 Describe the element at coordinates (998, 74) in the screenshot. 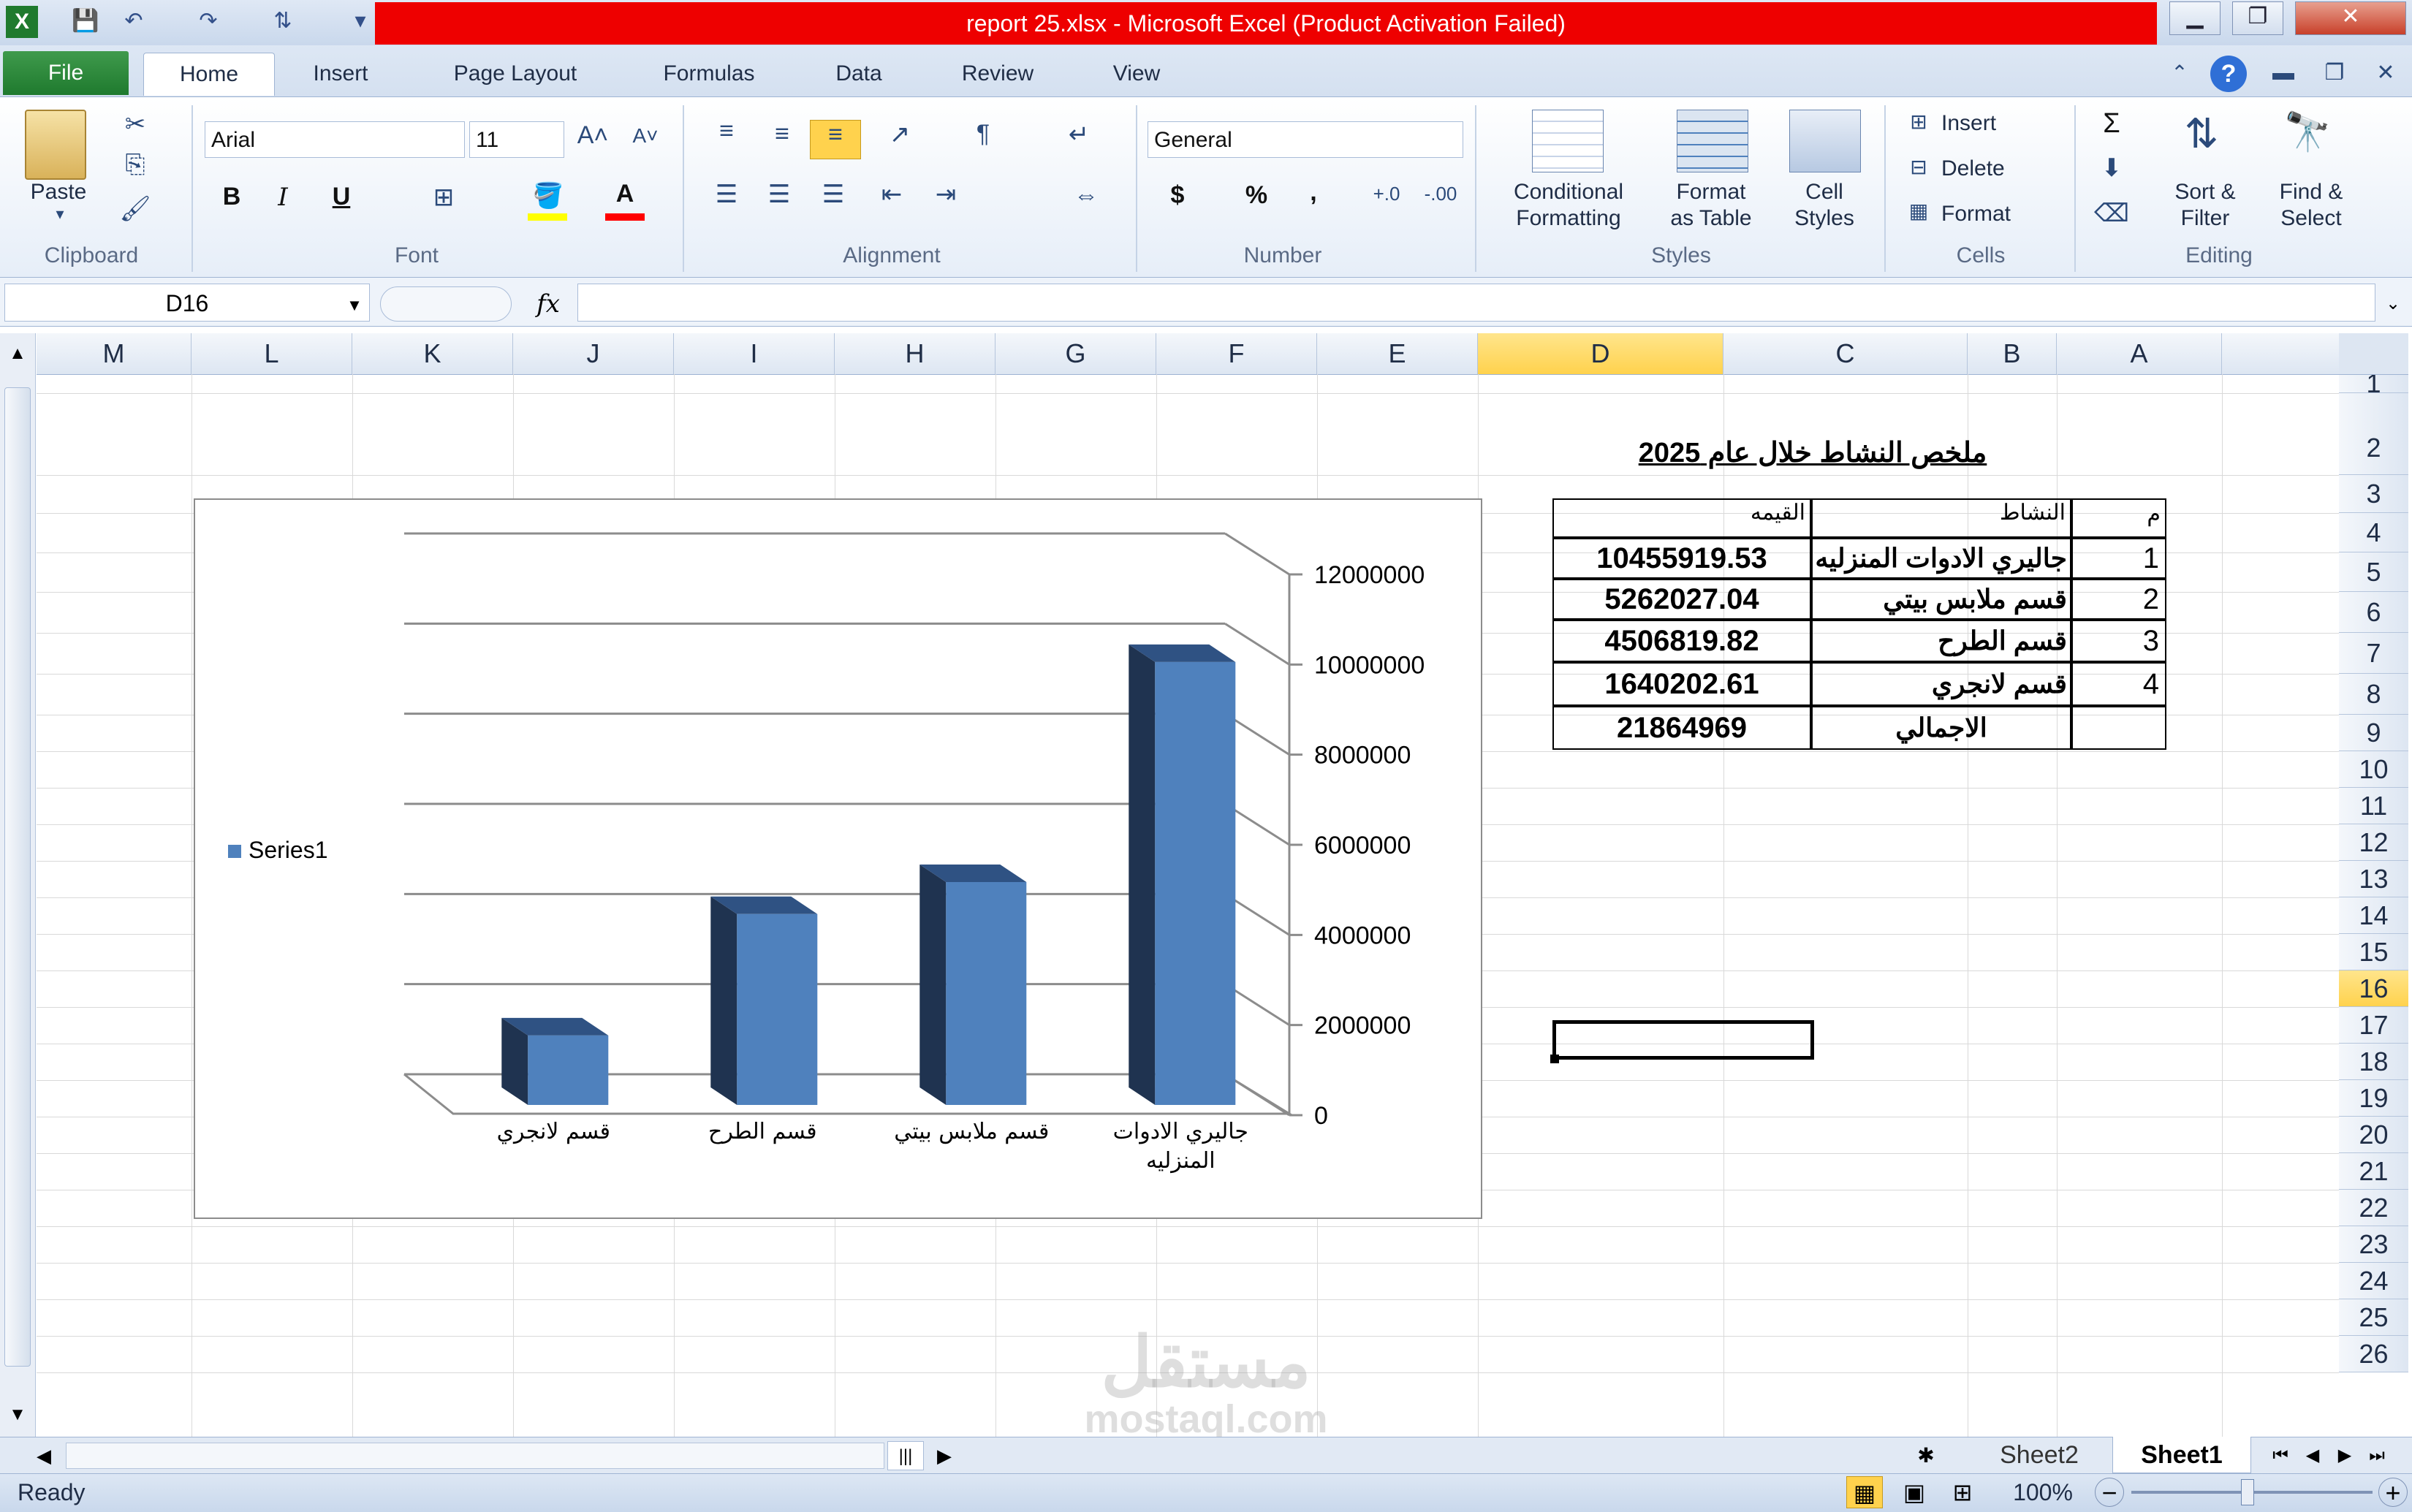

I see `tab-review: Review` at that location.